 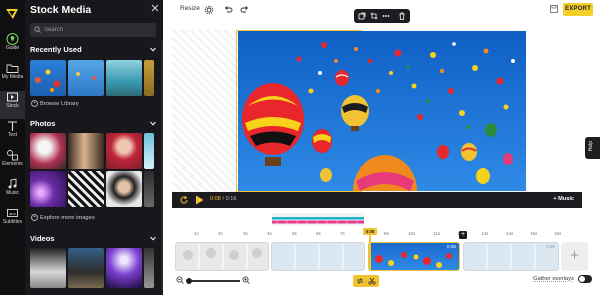 I want to click on undo-icon, so click(x=228, y=10).